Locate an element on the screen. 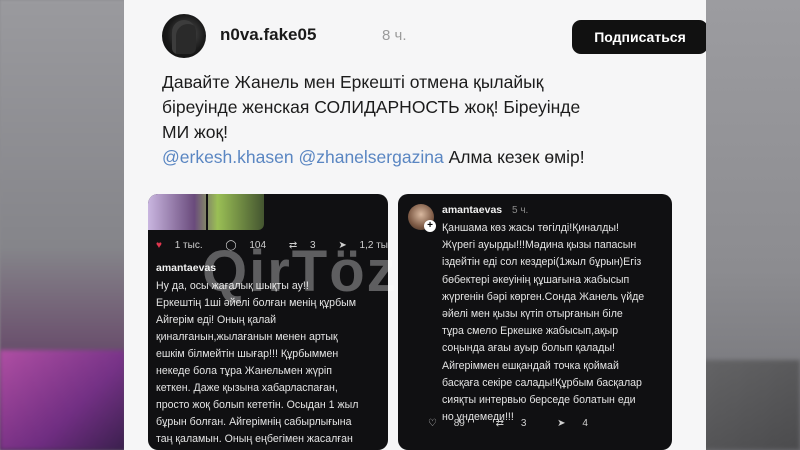 The height and width of the screenshot is (450, 800). comment-line: іздейтін еді сол кездері(1жыл бұрын)Егіз is located at coordinates (542, 262).